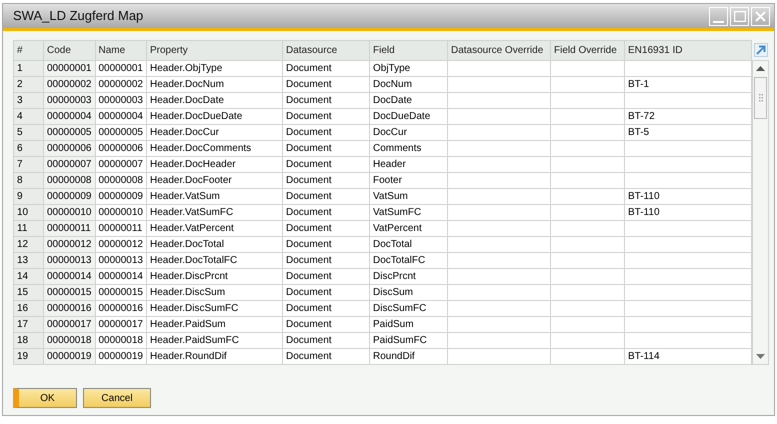 The image size is (777, 424). I want to click on table-cell: Header.DocNum, so click(214, 84).